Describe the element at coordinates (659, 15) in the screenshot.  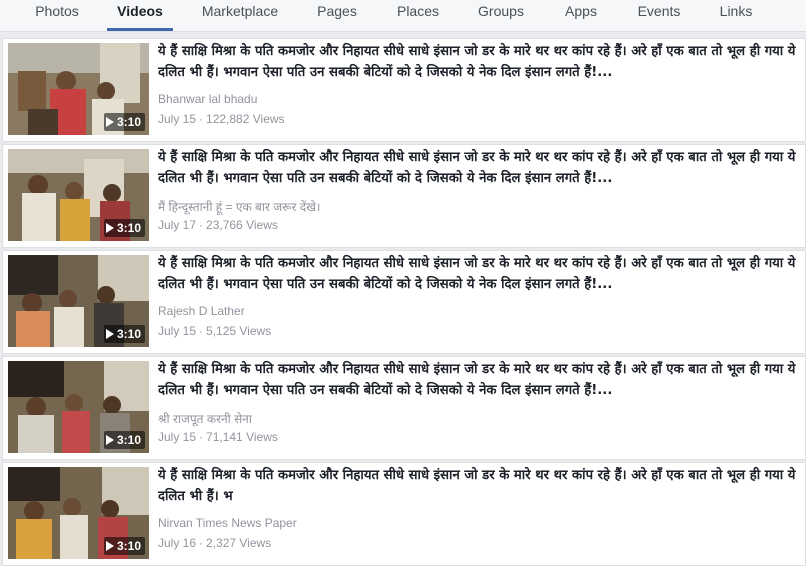
I see `tab-events: Events` at that location.